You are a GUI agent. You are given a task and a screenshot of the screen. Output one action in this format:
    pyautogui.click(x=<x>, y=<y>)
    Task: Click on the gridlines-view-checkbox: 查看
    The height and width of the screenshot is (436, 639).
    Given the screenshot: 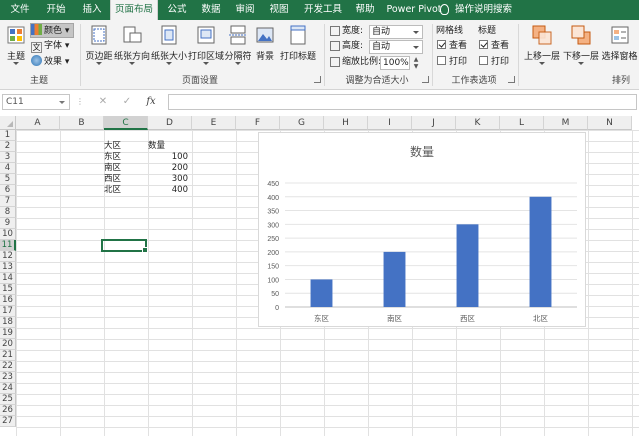 What is the action you would take?
    pyautogui.click(x=452, y=46)
    